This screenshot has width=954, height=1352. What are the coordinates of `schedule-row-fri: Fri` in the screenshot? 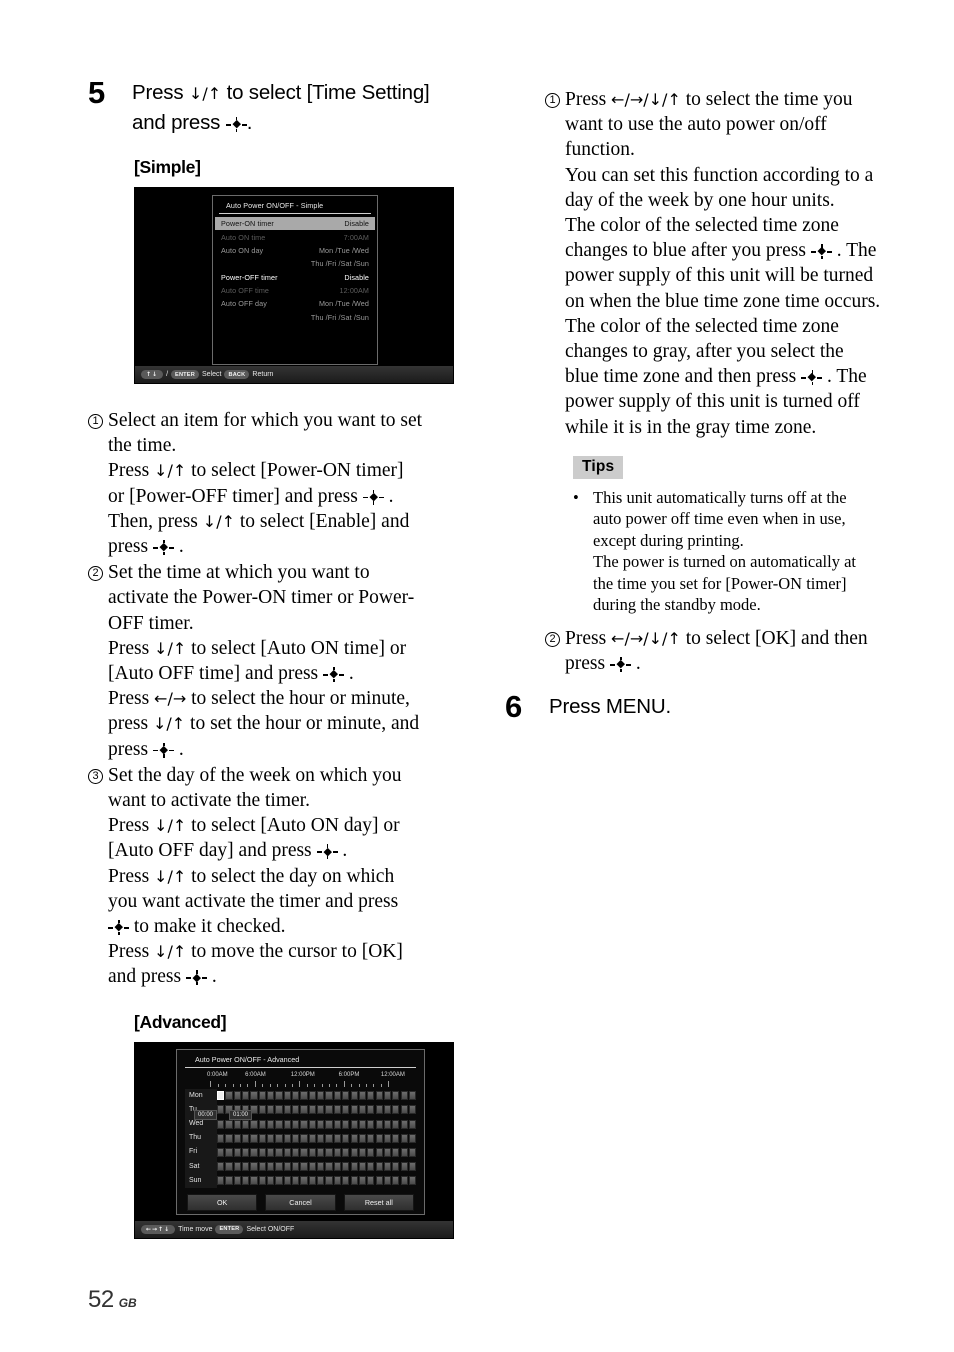 It's located at (301, 1152).